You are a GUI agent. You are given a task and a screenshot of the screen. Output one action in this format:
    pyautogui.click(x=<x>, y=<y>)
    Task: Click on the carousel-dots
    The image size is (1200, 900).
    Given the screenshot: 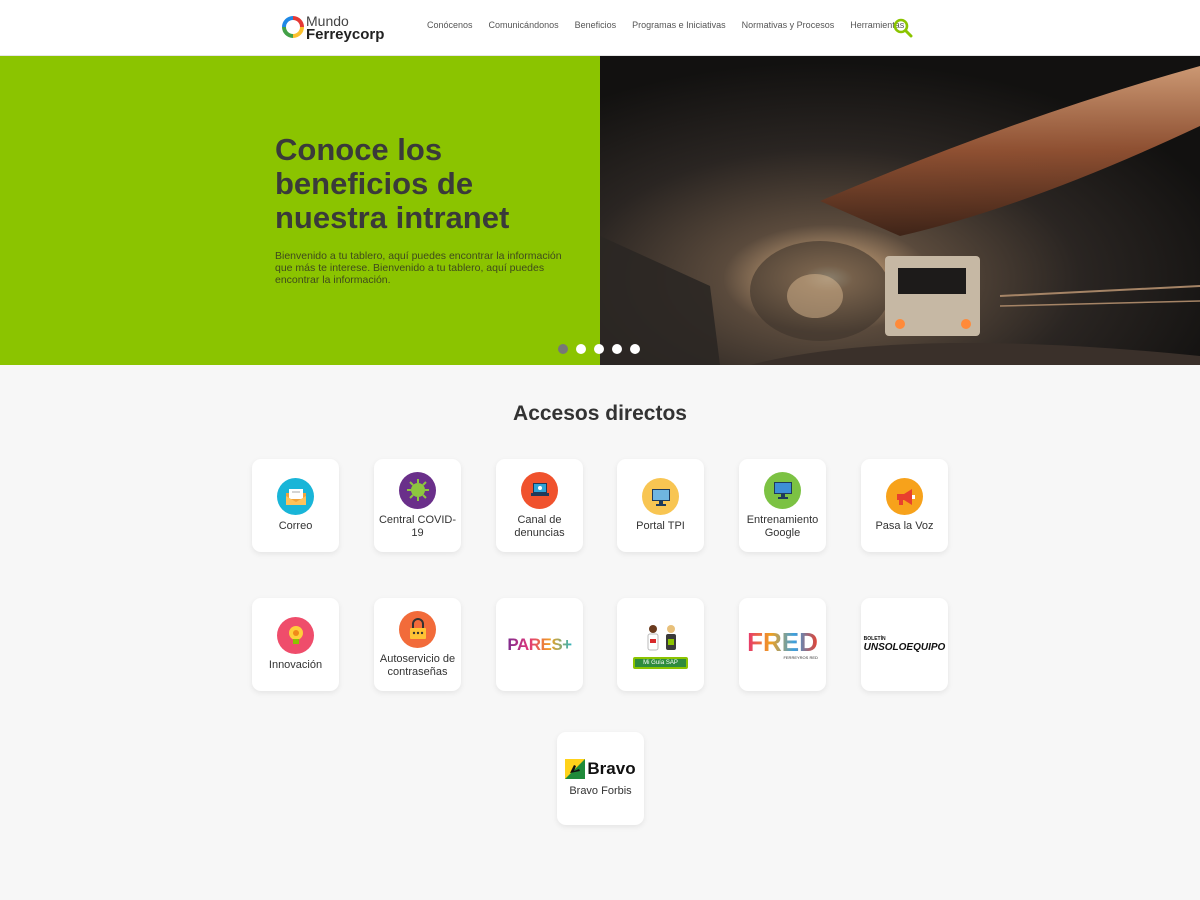 What is the action you would take?
    pyautogui.click(x=599, y=349)
    